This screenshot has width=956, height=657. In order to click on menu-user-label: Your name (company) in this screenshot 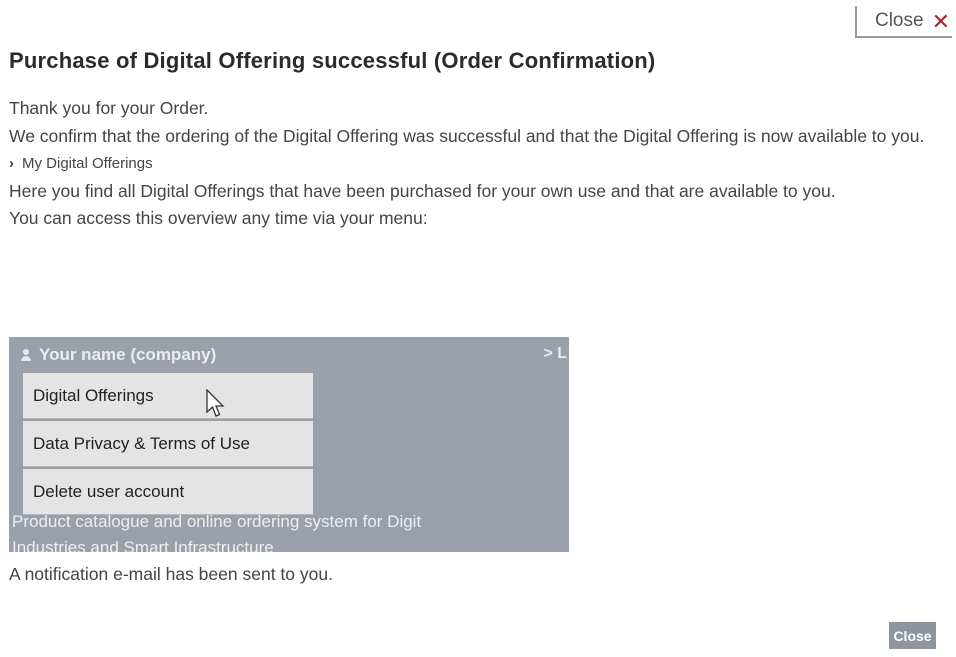, I will do `click(128, 354)`.